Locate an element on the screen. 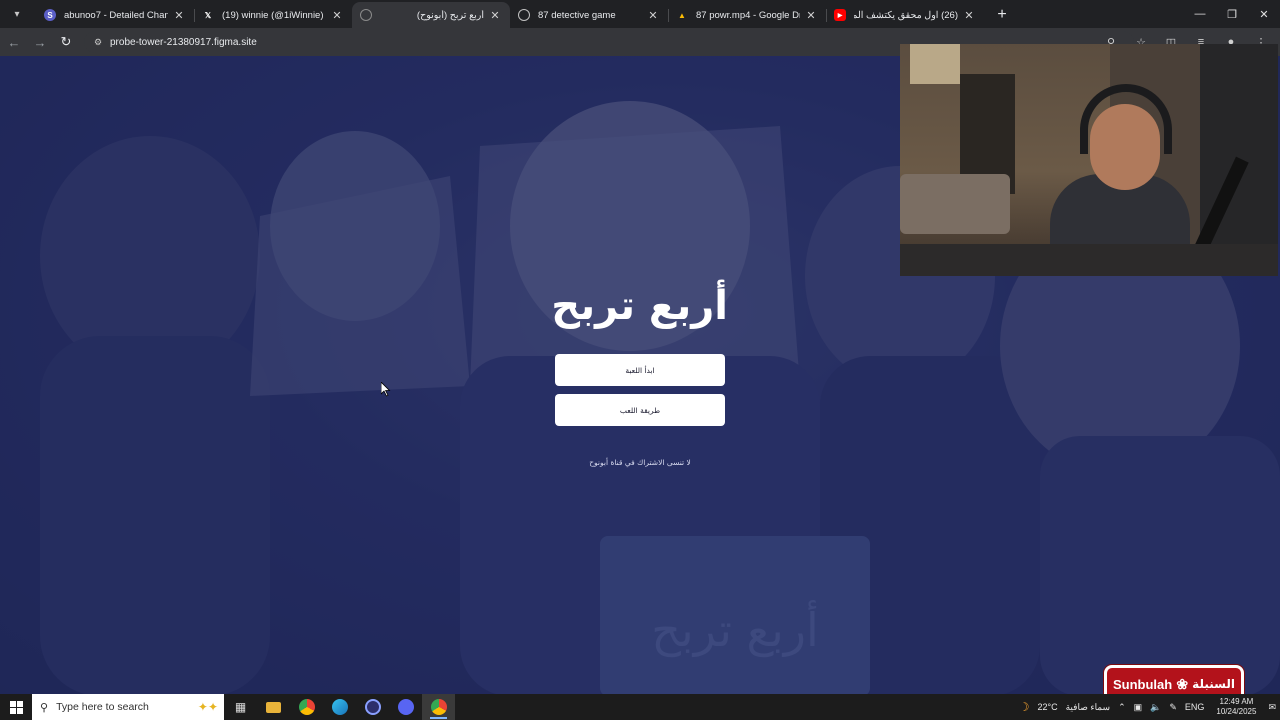 The image size is (1280, 720). search-highlight-icon: ✦✦ is located at coordinates (207, 707).